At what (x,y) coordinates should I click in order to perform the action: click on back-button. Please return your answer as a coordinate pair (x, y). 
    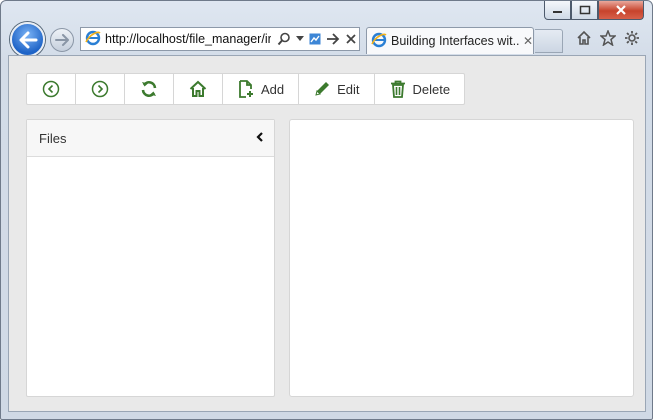
    Looking at the image, I should click on (27, 39).